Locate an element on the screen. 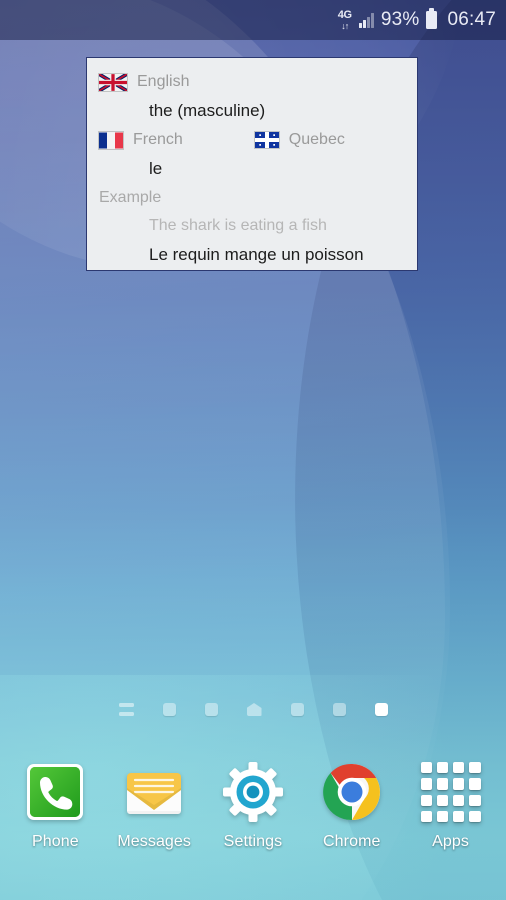 The height and width of the screenshot is (900, 506). page-dot-home-icon is located at coordinates (254, 709).